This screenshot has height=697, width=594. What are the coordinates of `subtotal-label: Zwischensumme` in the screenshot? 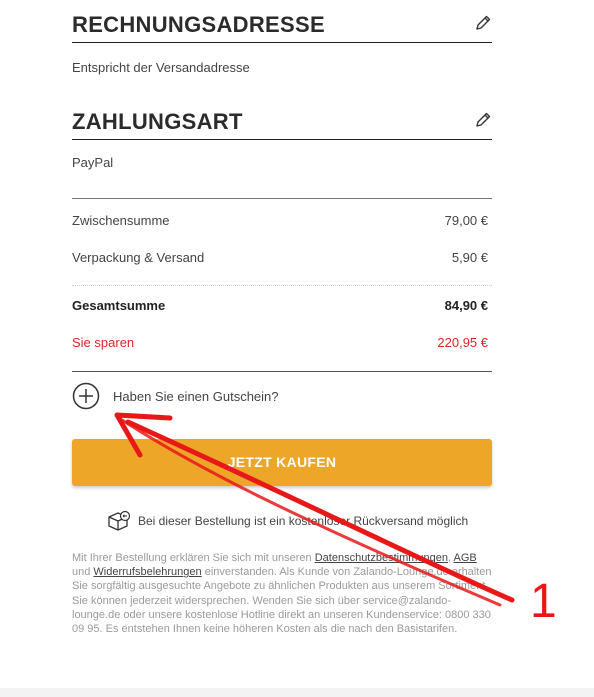 It's located at (121, 220).